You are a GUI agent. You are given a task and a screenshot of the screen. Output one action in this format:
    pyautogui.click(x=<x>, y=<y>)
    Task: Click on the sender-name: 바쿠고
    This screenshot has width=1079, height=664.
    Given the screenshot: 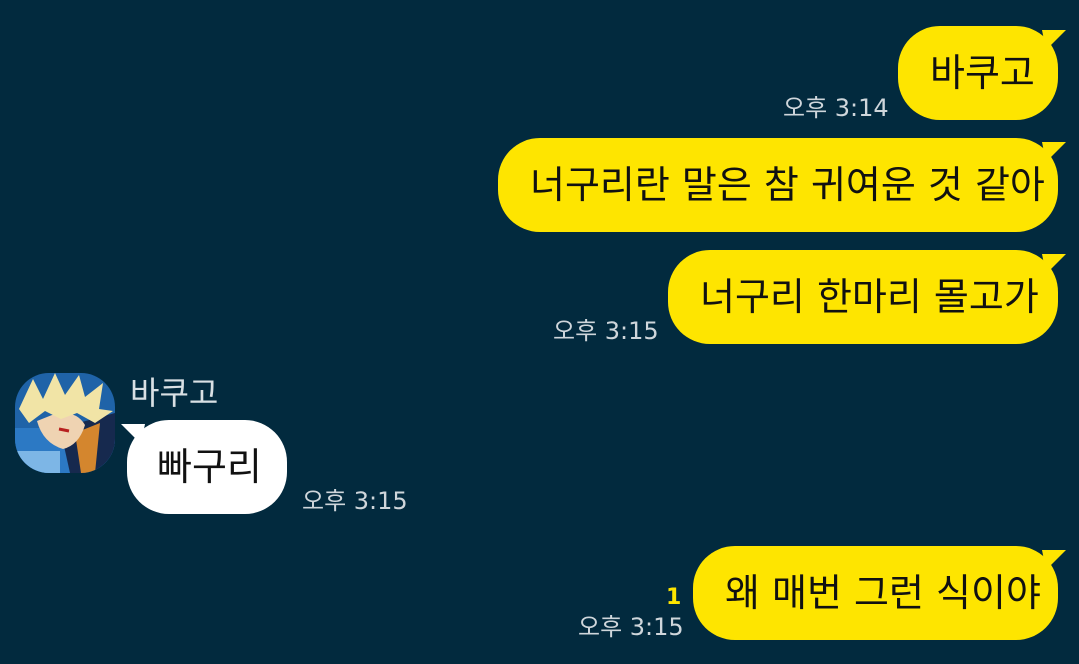 What is the action you would take?
    pyautogui.click(x=174, y=393)
    